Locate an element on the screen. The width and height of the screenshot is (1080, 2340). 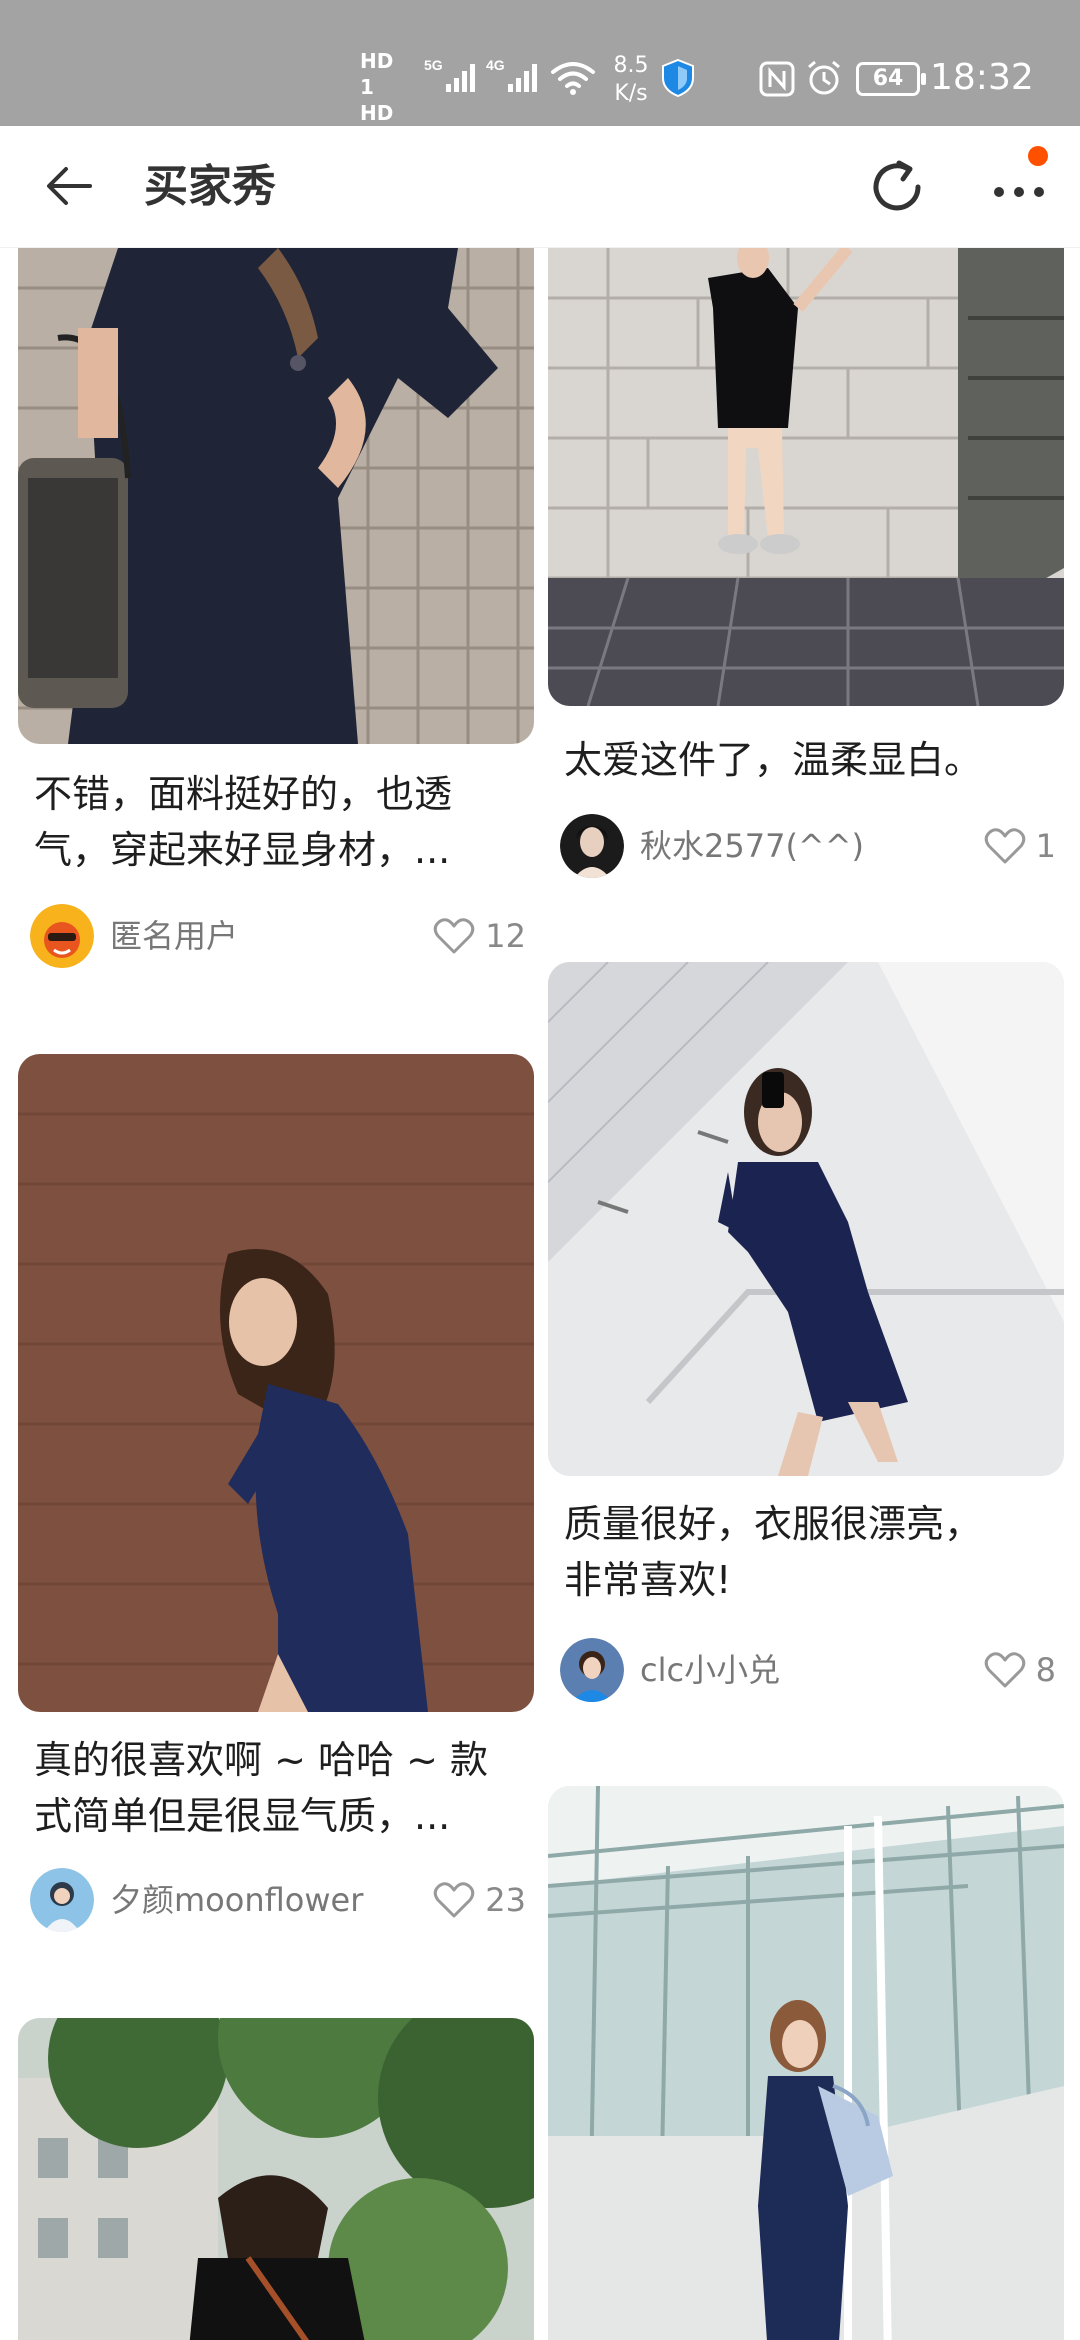
like-button: 23 is located at coordinates (479, 1900).